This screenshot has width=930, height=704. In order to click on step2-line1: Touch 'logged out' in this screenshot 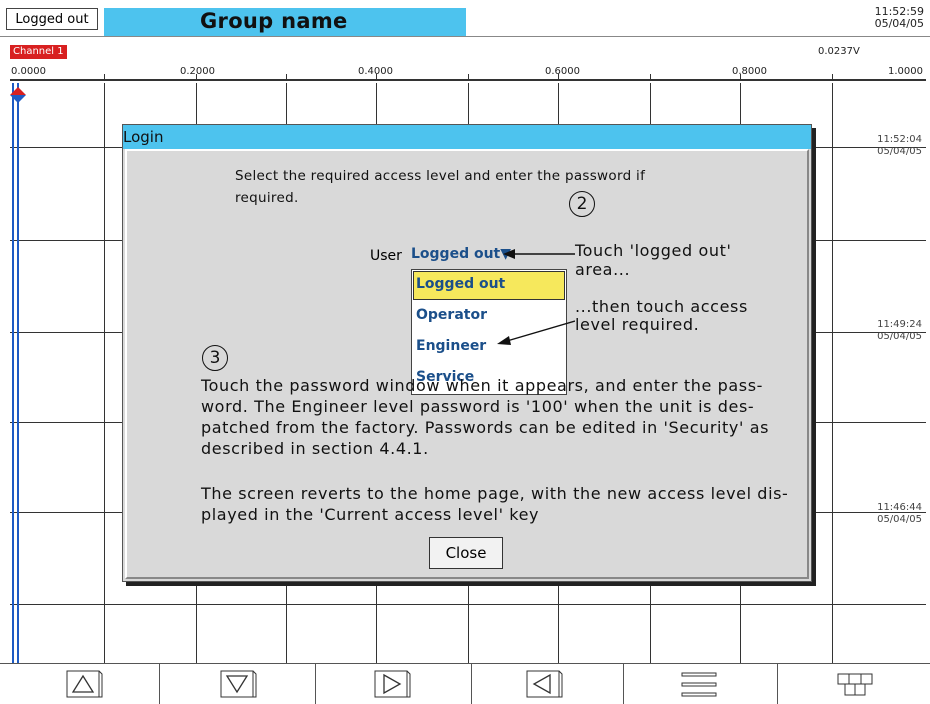, I will do `click(653, 250)`.